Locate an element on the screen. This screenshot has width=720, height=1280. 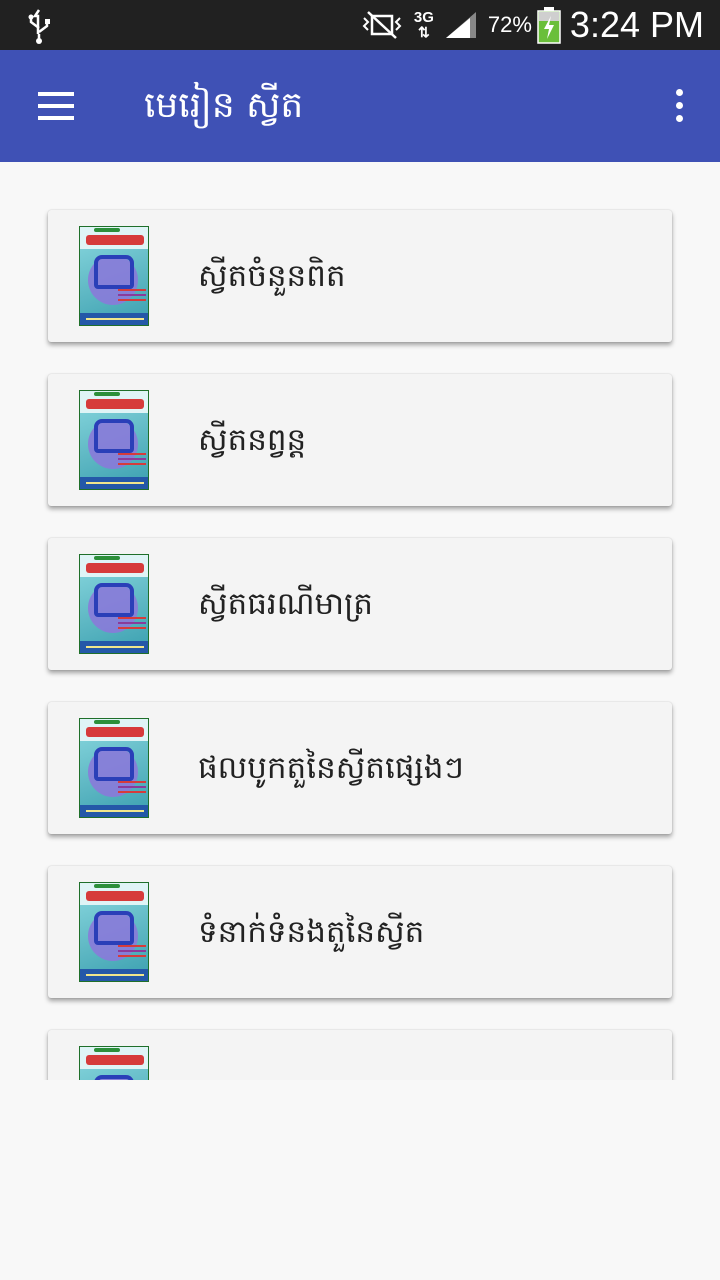
no-sim-vibrate-icon is located at coordinates (382, 25).